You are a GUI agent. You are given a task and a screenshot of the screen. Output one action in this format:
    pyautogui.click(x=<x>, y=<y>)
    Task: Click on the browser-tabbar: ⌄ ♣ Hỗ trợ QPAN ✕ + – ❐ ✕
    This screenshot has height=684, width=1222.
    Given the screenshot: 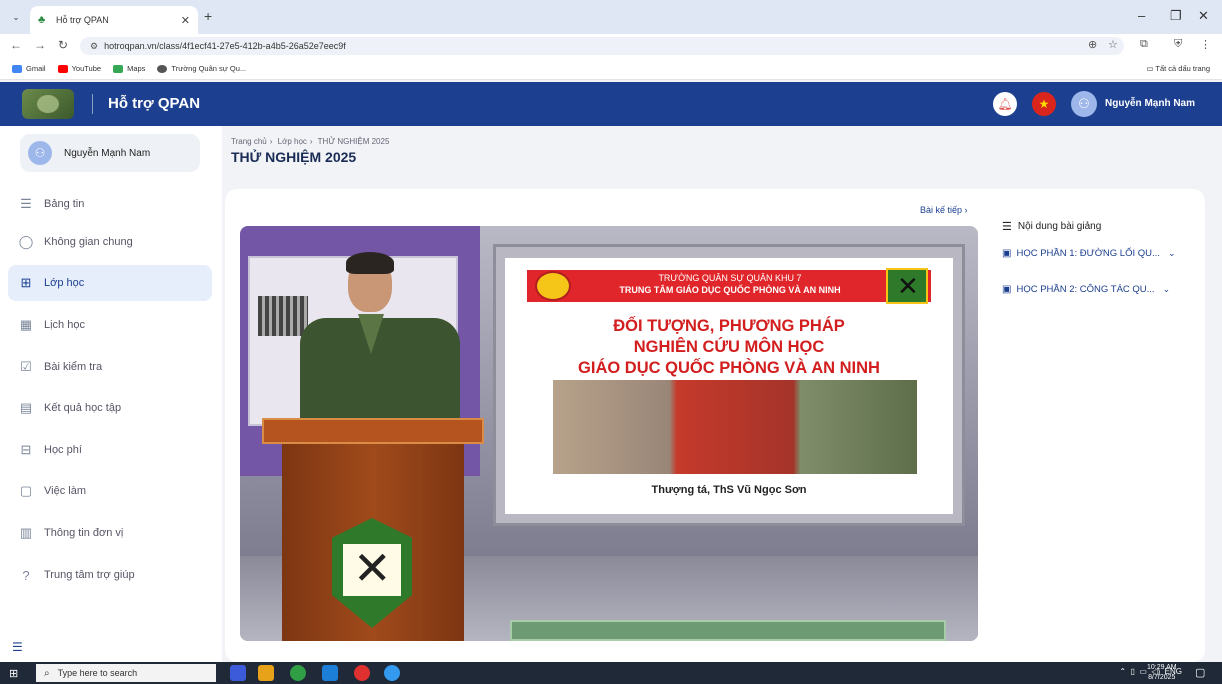 What is the action you would take?
    pyautogui.click(x=611, y=17)
    